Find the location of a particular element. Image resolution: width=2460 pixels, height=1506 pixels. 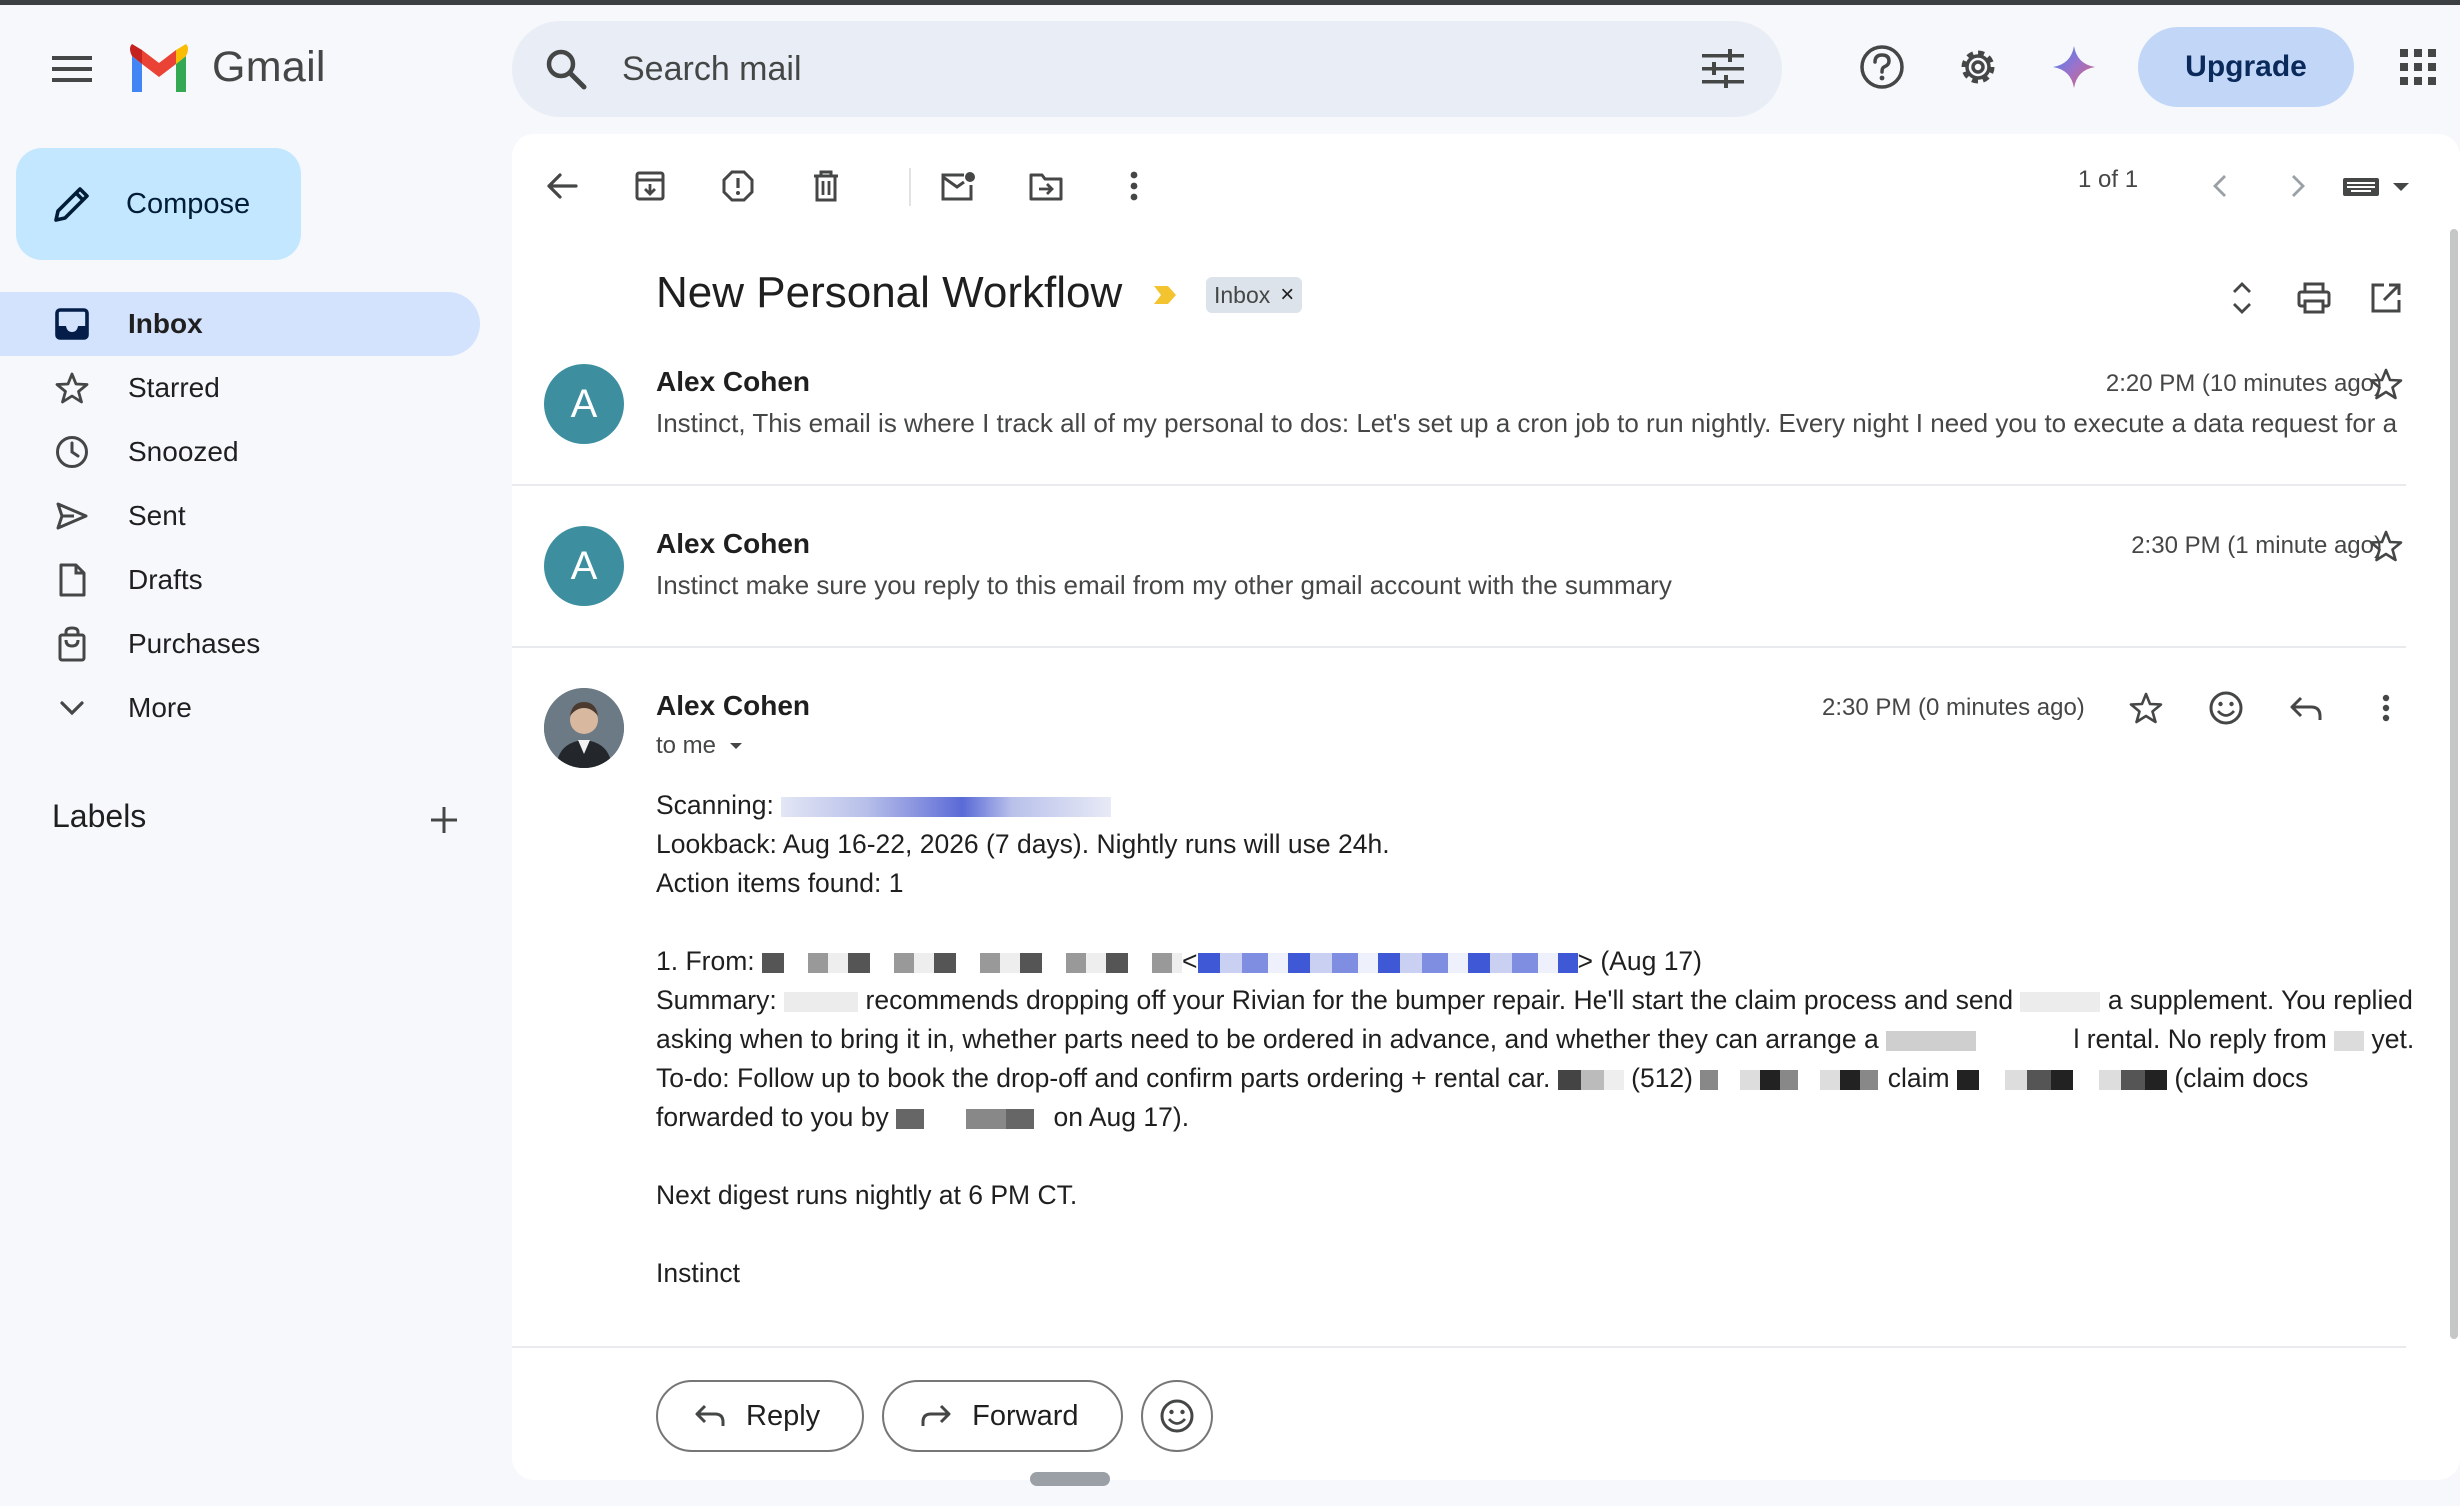

trash-icon is located at coordinates (826, 186).